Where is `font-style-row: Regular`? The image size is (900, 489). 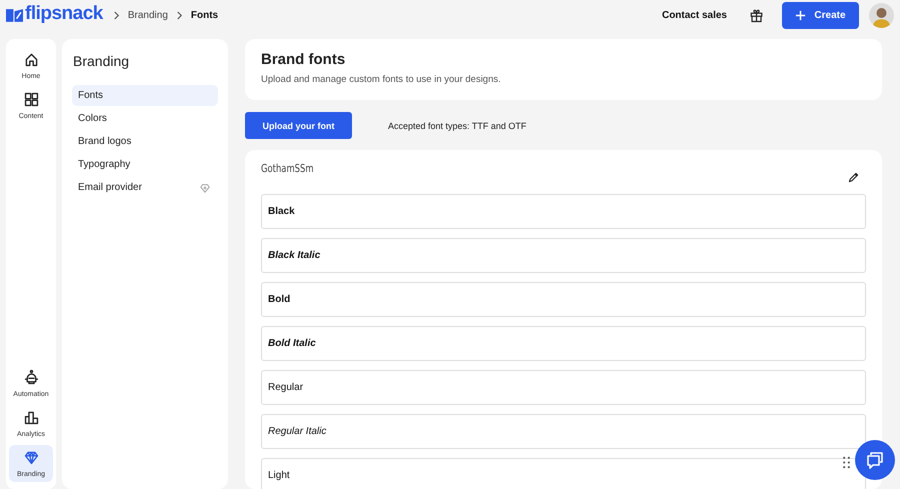
font-style-row: Regular is located at coordinates (563, 387).